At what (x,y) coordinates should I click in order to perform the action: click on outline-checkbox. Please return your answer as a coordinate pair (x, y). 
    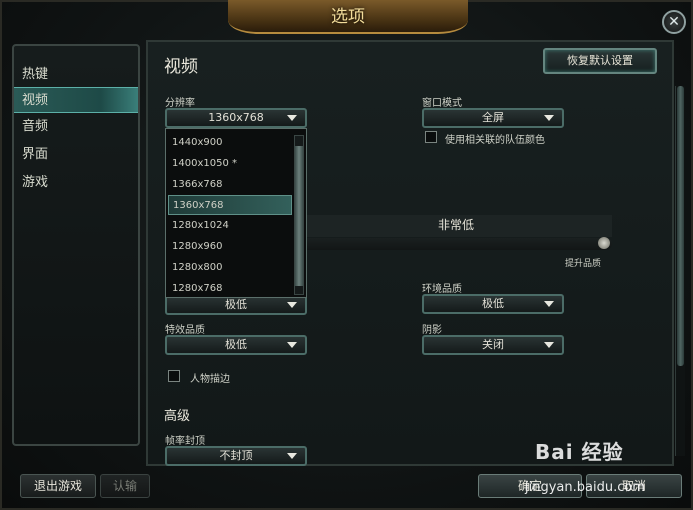
    Looking at the image, I should click on (174, 376).